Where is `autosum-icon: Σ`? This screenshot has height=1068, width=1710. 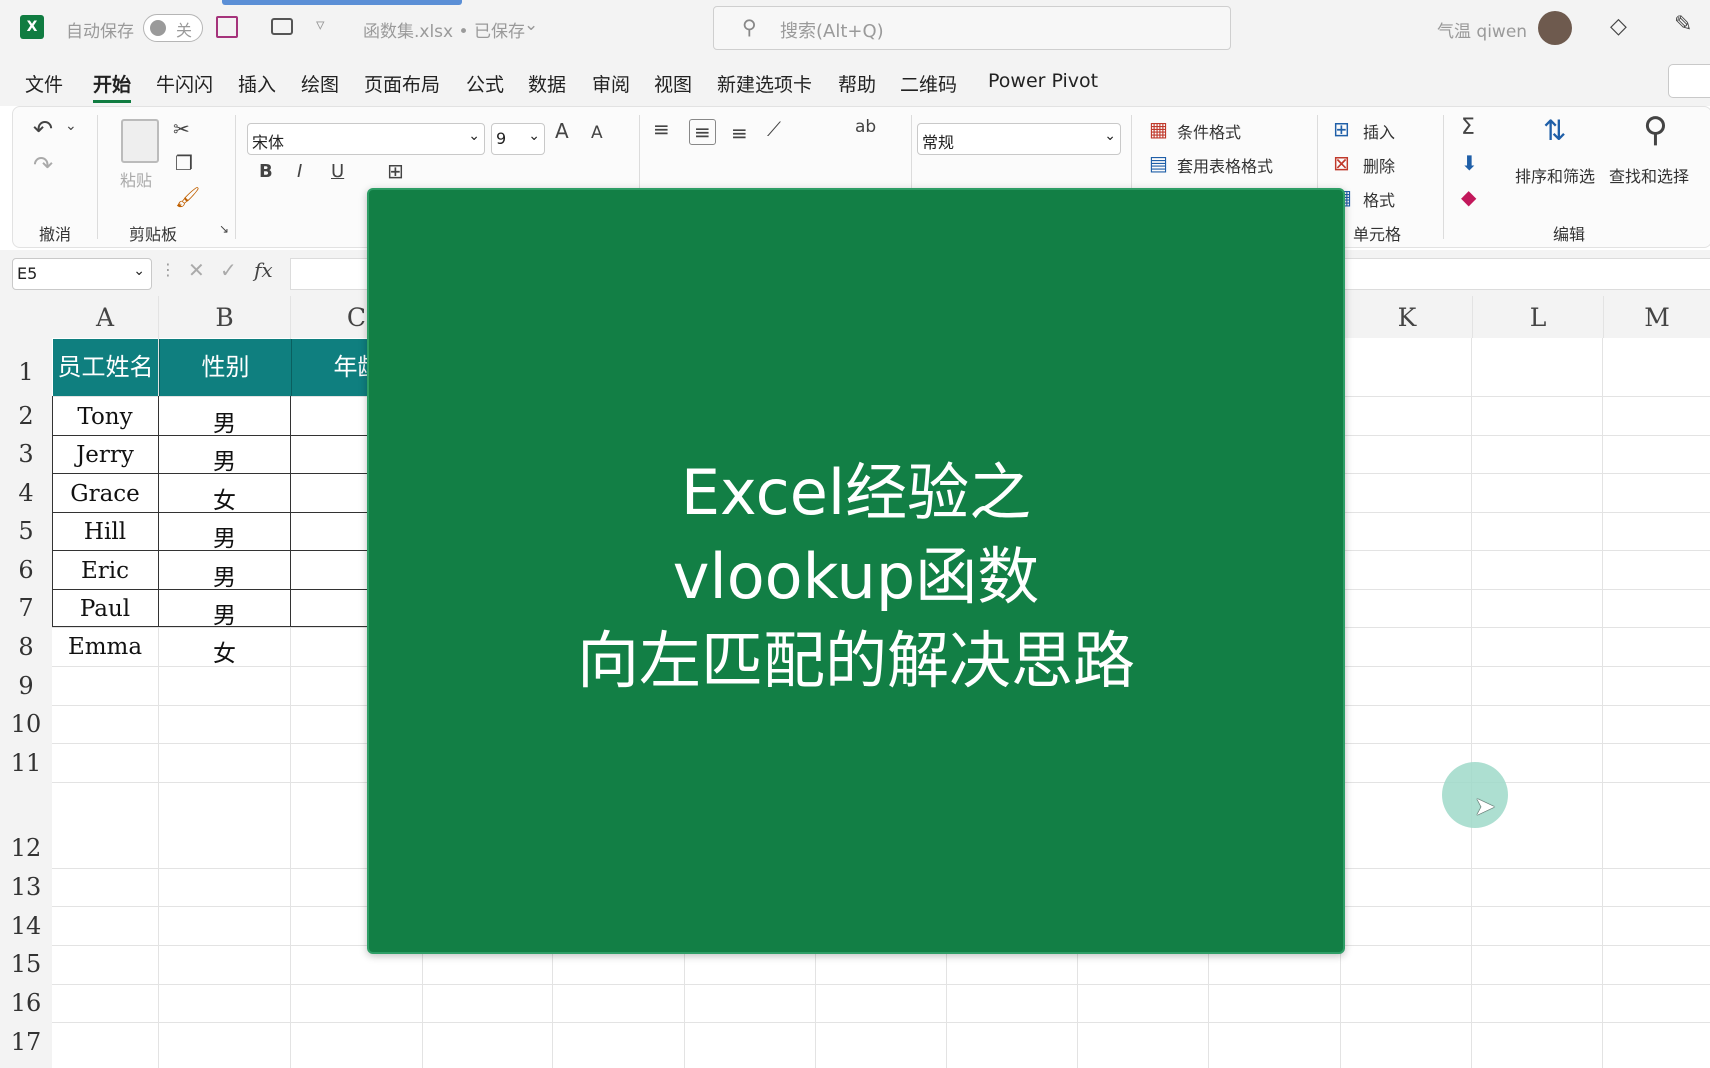
autosum-icon: Σ is located at coordinates (1468, 128).